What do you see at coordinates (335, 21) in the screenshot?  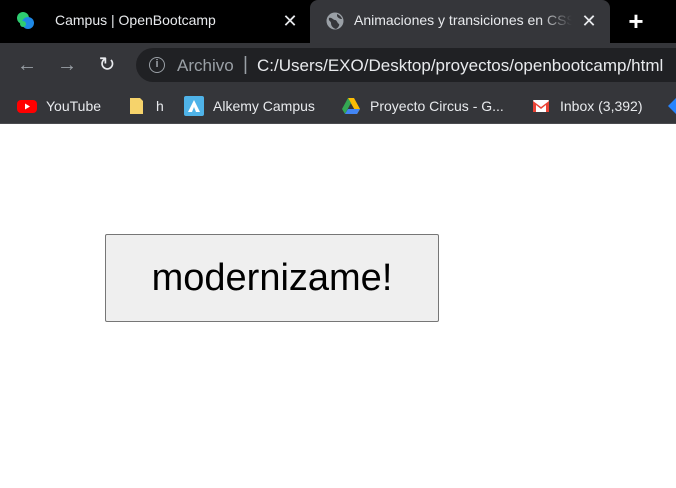 I see `globe-icon` at bounding box center [335, 21].